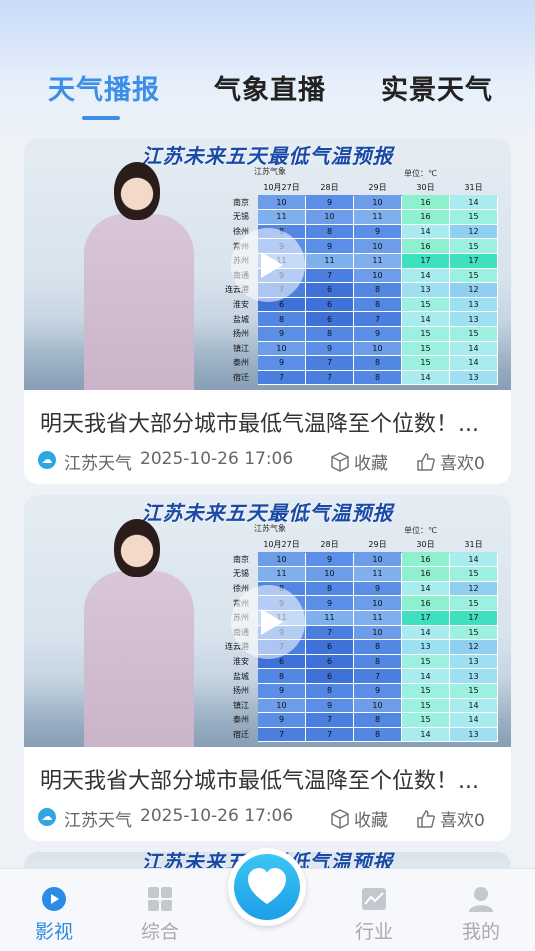 Image resolution: width=535 pixels, height=951 pixels. I want to click on city-name: 淮安, so click(241, 662).